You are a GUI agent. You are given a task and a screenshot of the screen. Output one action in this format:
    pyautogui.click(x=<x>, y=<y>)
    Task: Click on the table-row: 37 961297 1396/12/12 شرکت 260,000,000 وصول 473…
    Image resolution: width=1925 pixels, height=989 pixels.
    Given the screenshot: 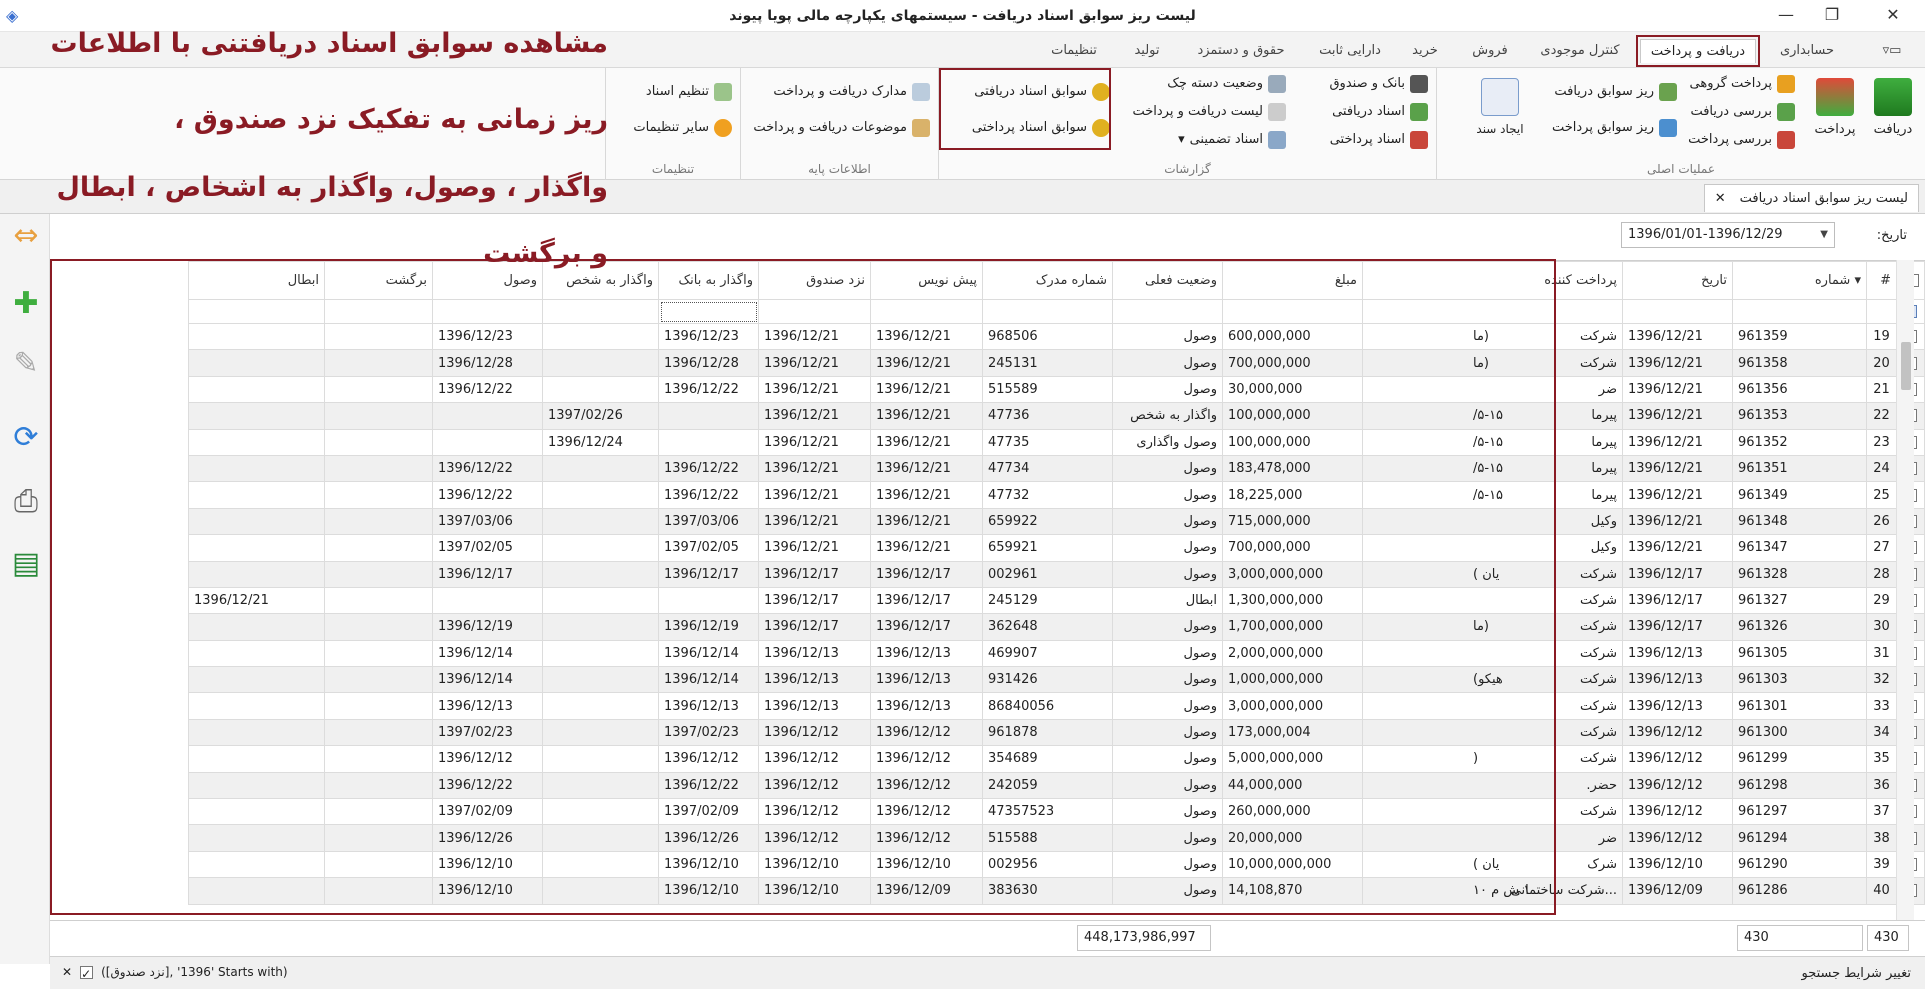 What is the action you would take?
    pyautogui.click(x=1056, y=812)
    